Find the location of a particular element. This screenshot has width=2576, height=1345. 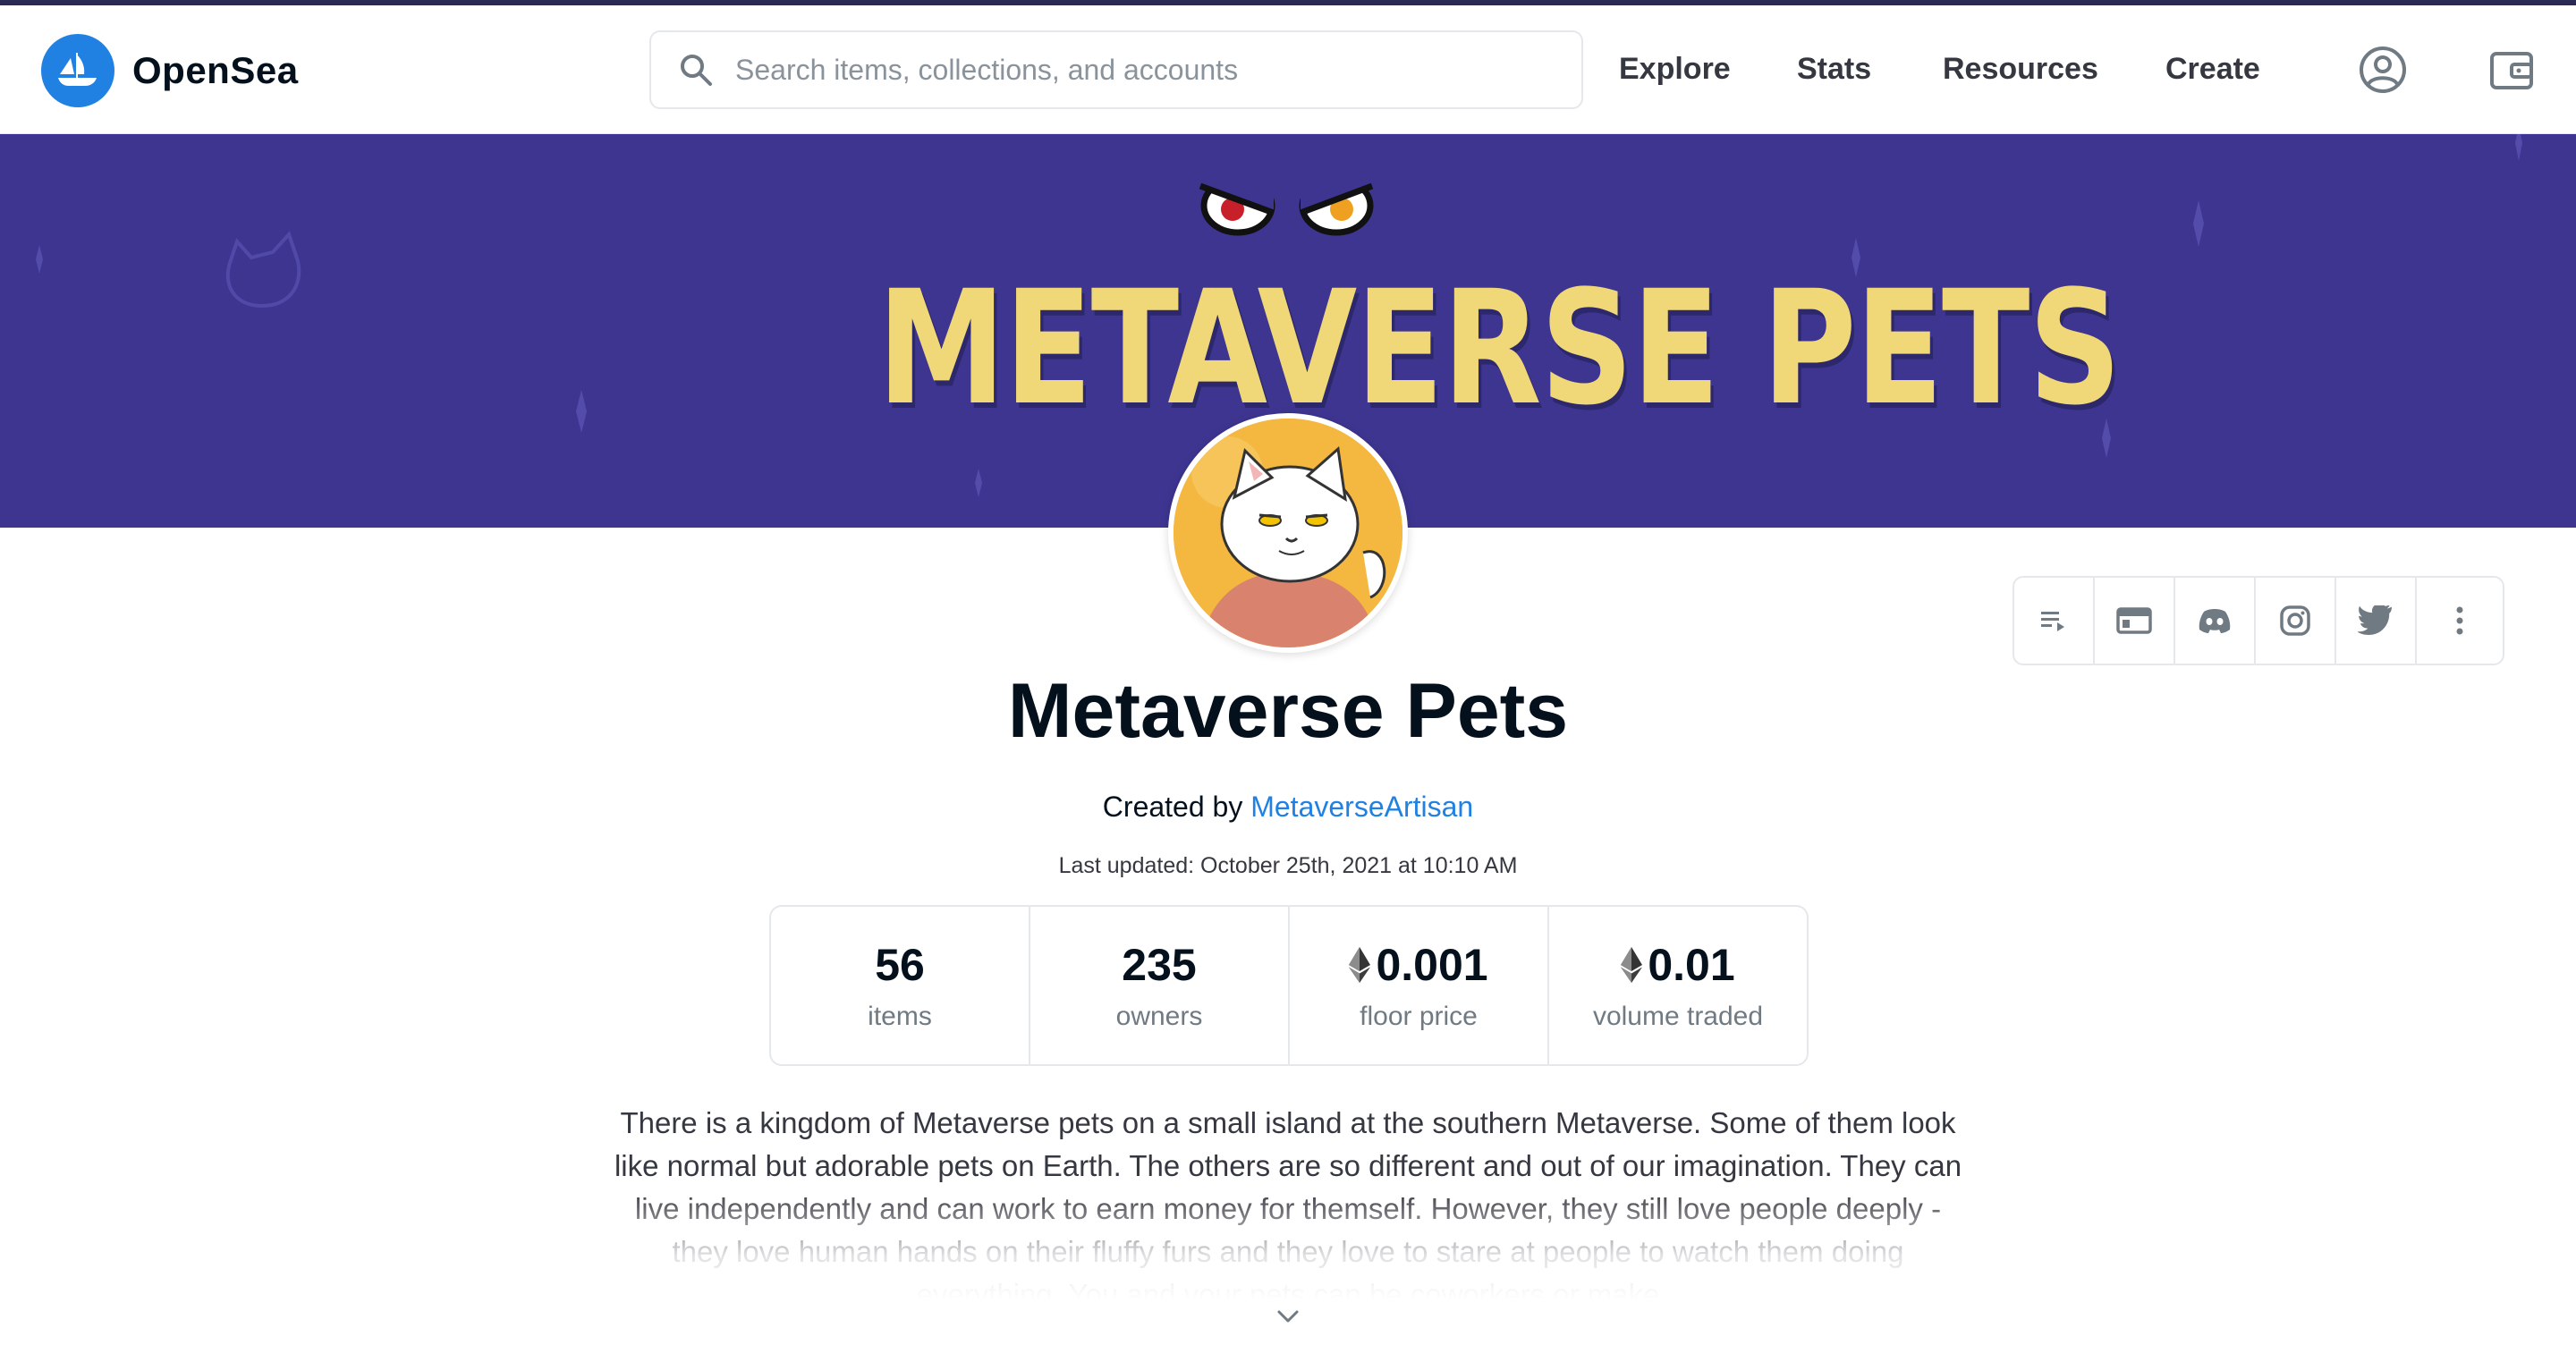

stat-label: volume traded is located at coordinates (1678, 1016).